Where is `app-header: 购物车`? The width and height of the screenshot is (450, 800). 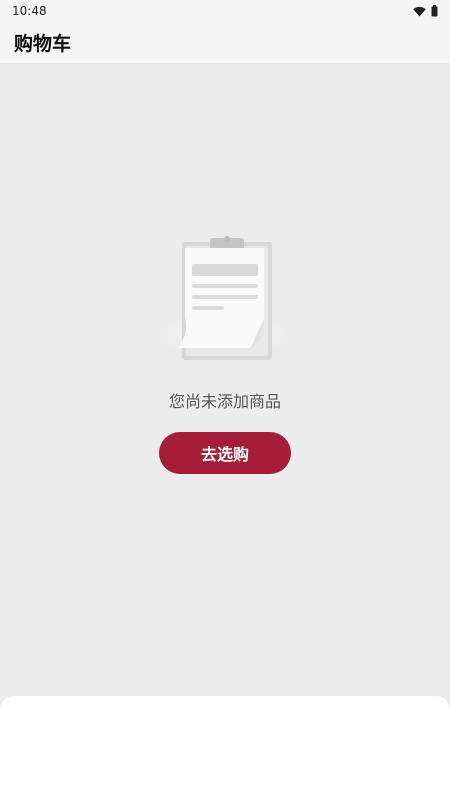 app-header: 购物车 is located at coordinates (225, 43).